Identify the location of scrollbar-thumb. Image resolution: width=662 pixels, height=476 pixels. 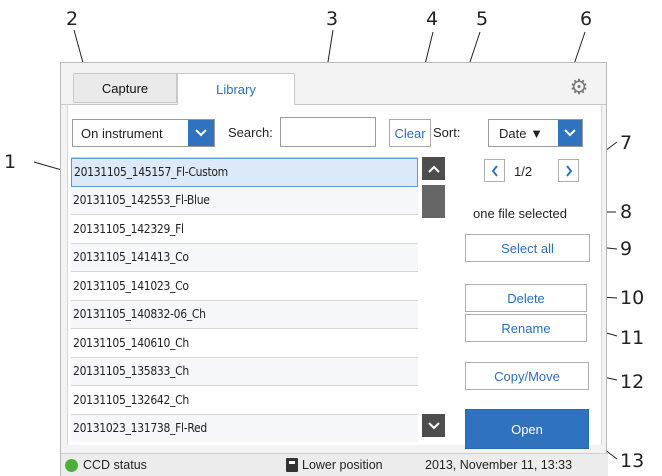
(433, 201).